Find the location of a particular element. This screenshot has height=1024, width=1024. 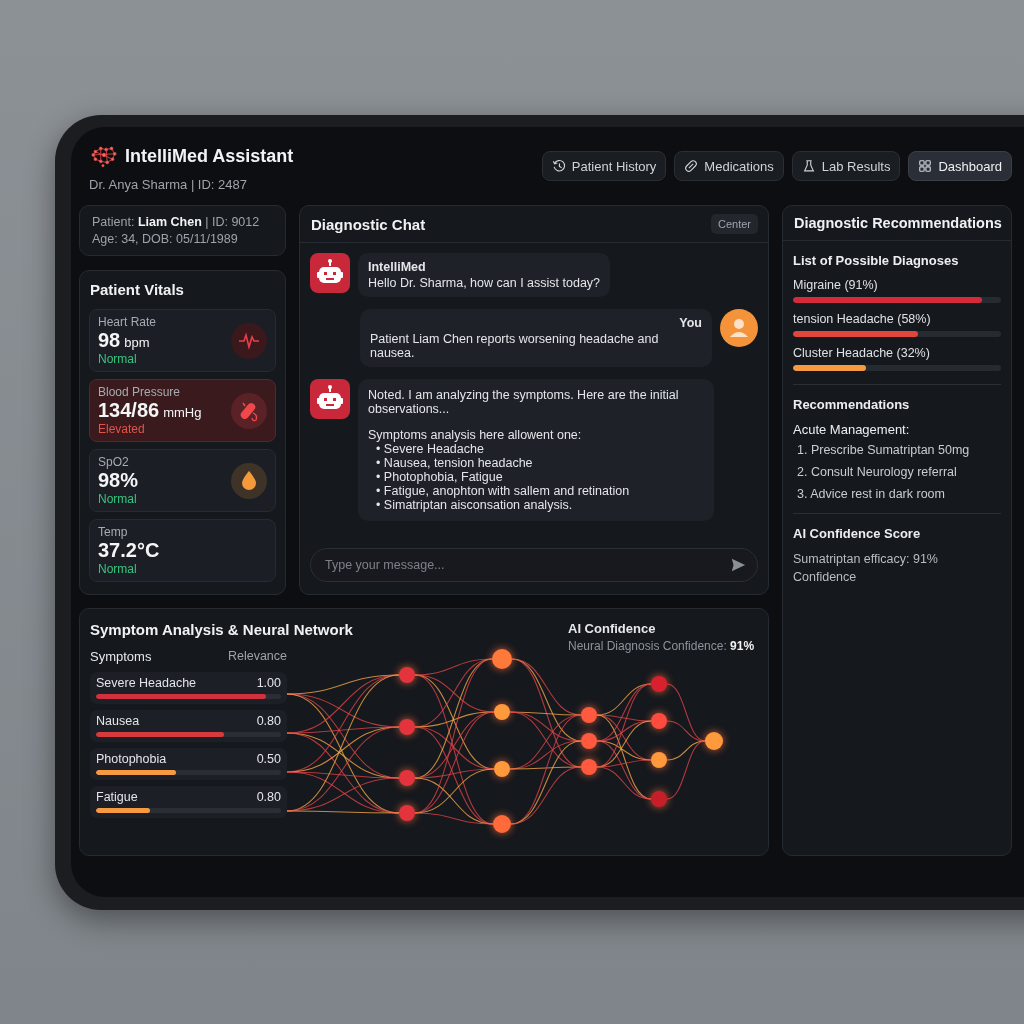

list-item: • Fatigue, anophton with sallem and retination is located at coordinates (503, 491).